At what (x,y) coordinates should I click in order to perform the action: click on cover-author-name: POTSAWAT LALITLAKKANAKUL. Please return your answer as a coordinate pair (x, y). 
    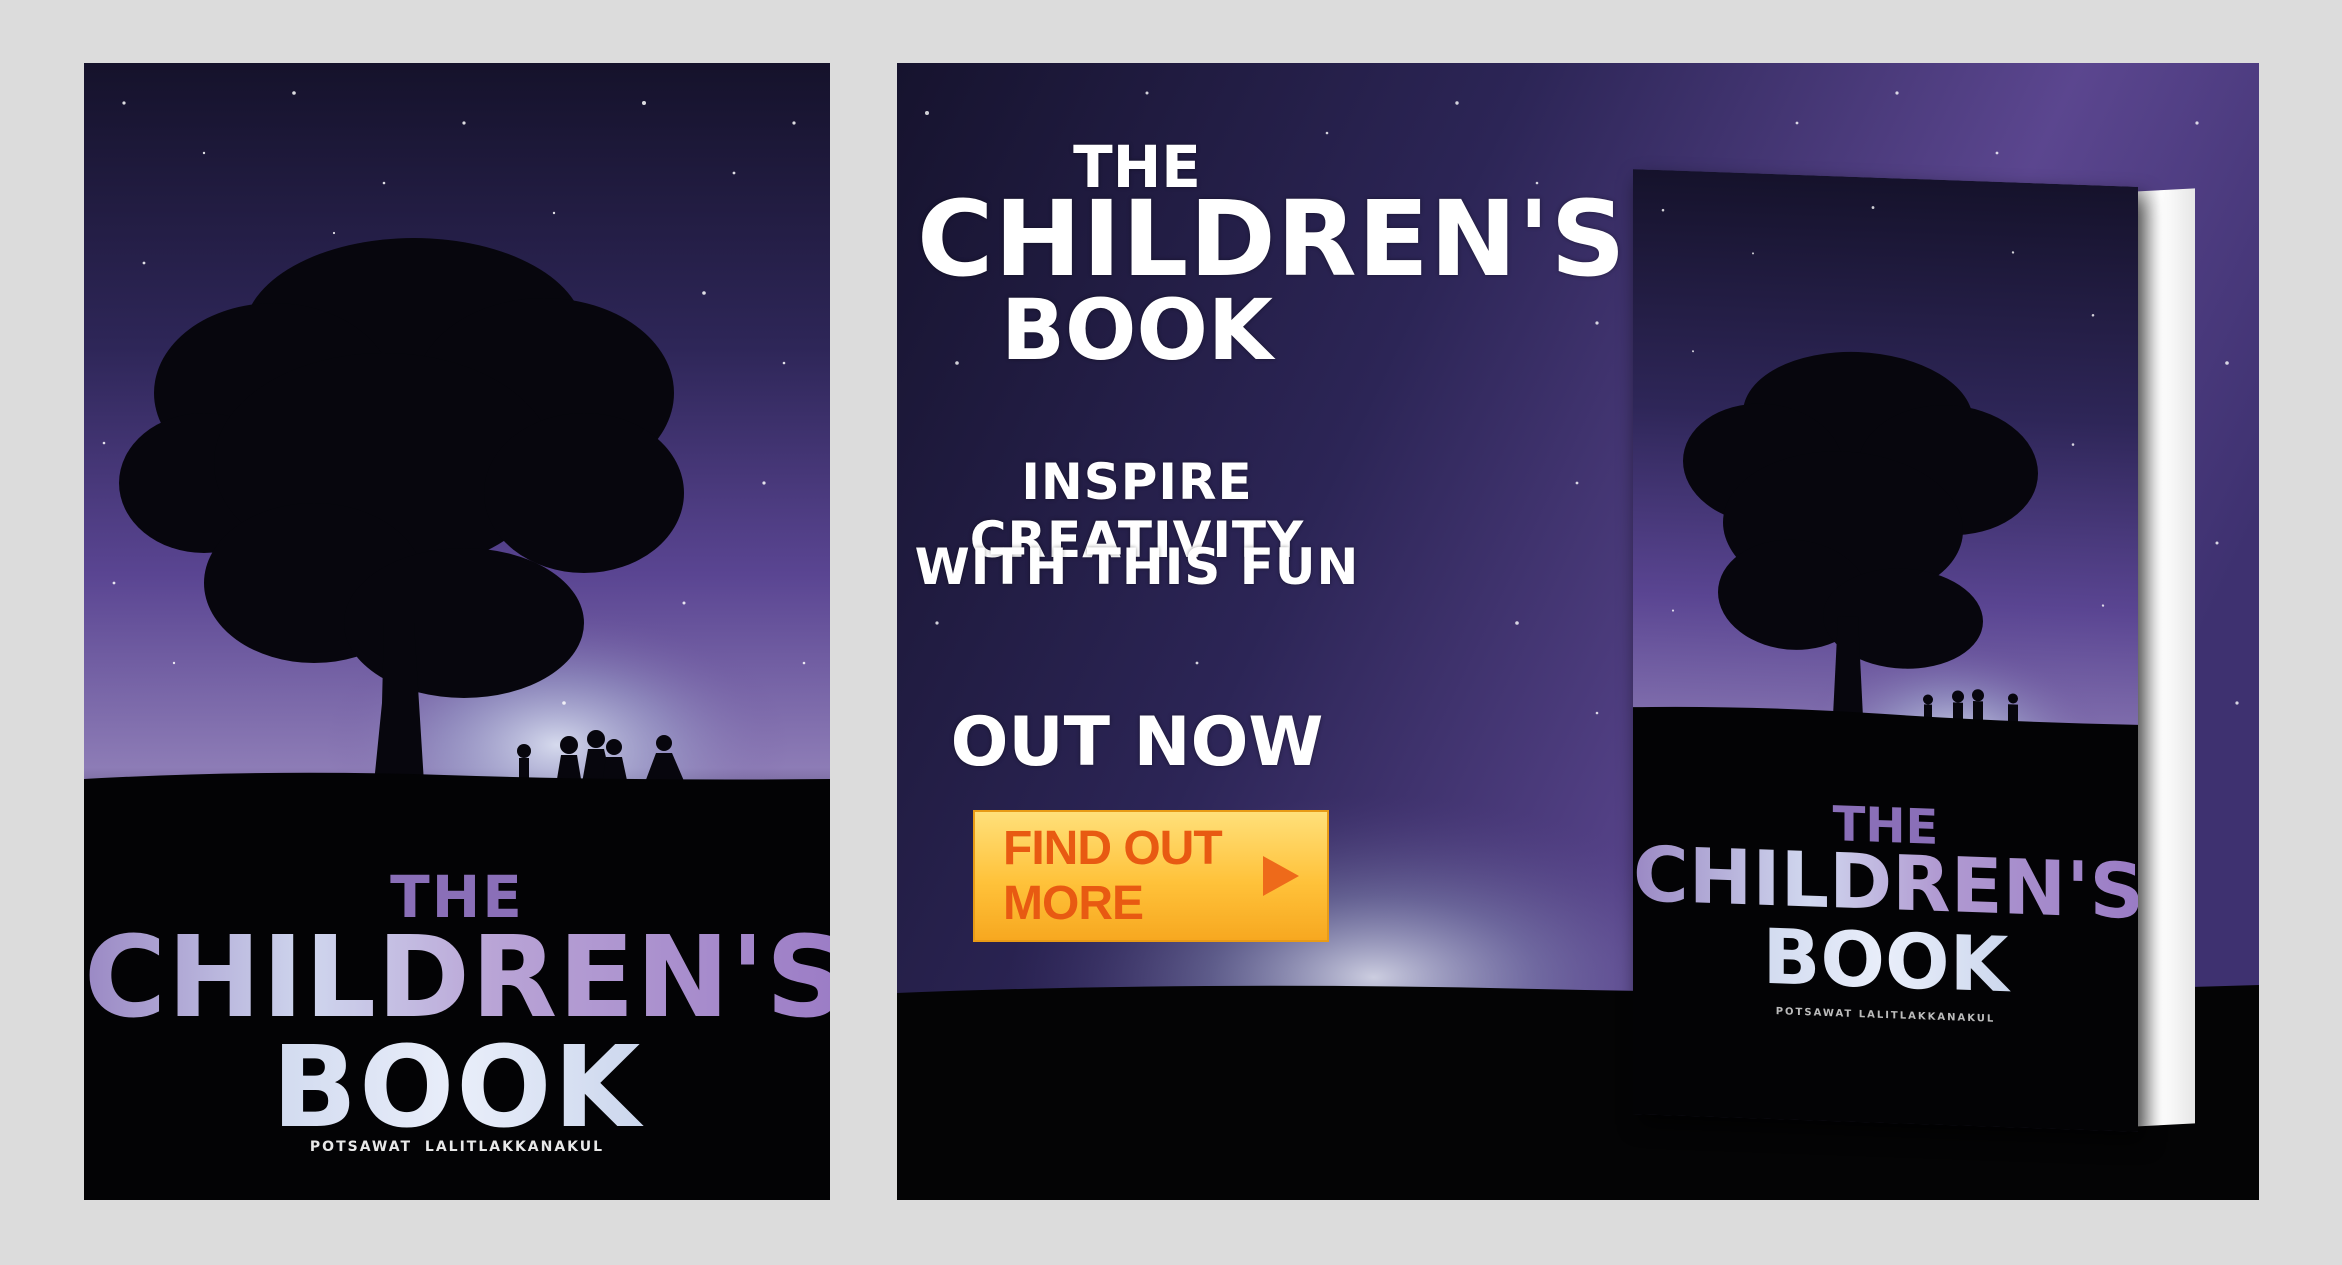
    Looking at the image, I should click on (457, 1147).